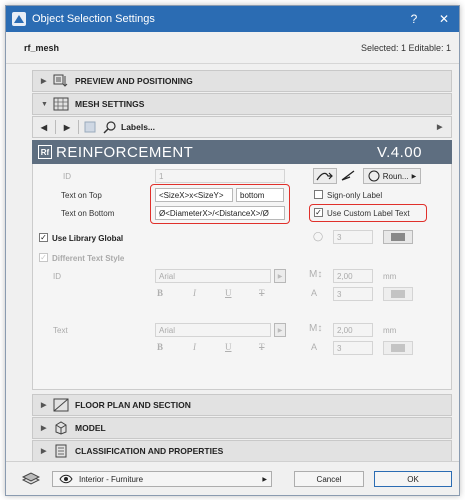 This screenshot has height=500, width=465. I want to click on visibility-eye-icon, so click(66, 479).